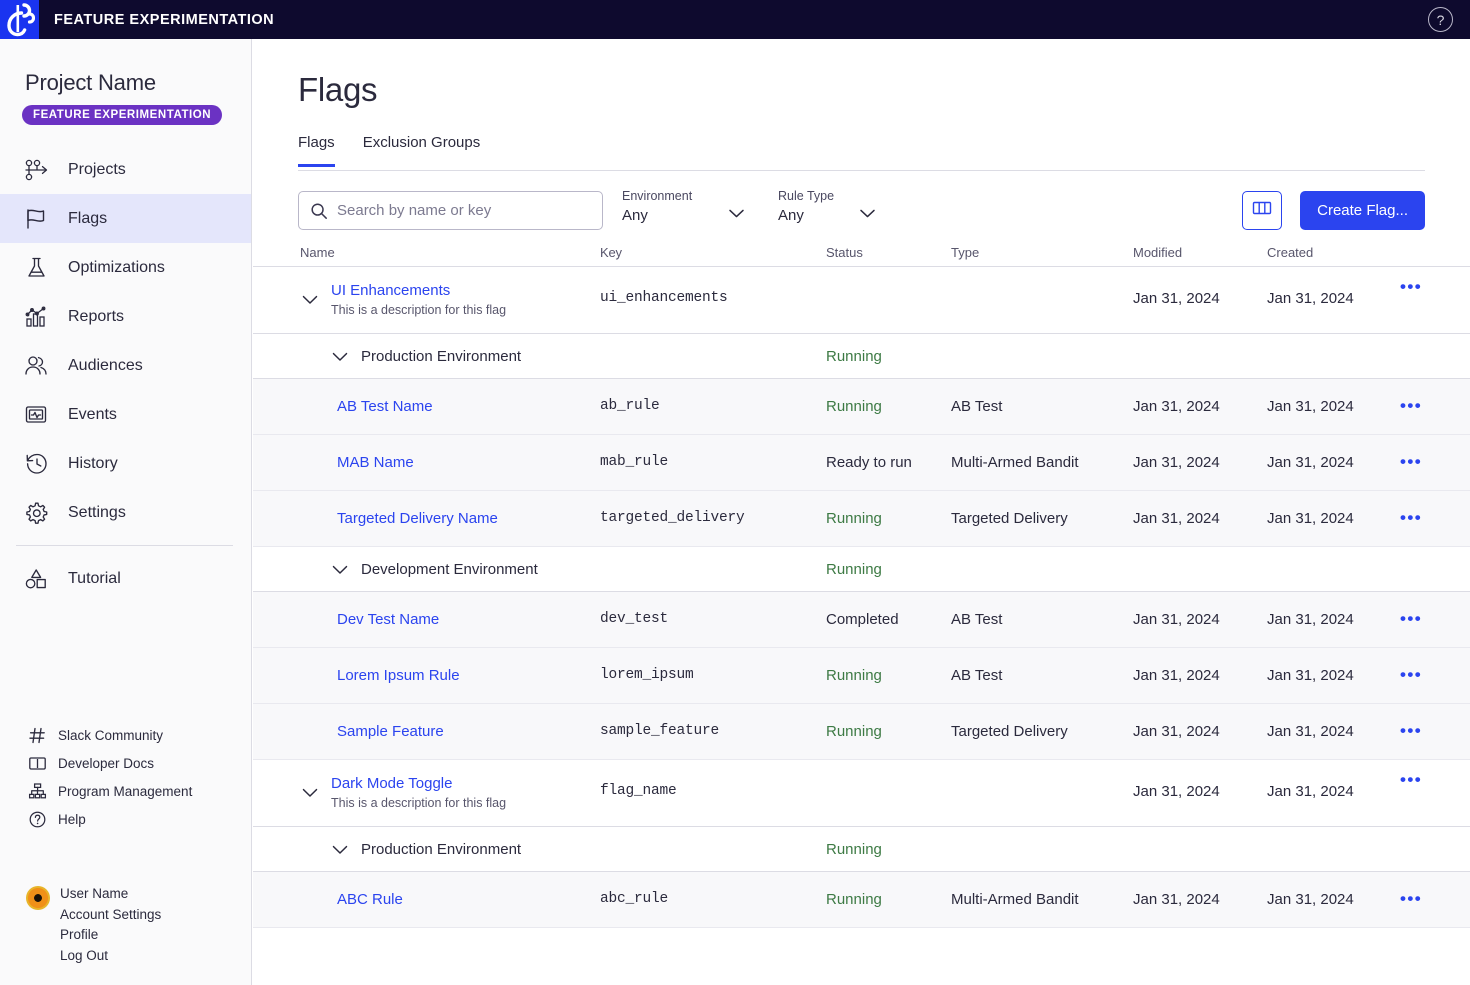 This screenshot has height=985, width=1470. What do you see at coordinates (844, 252) in the screenshot?
I see `column-header-status: Status` at bounding box center [844, 252].